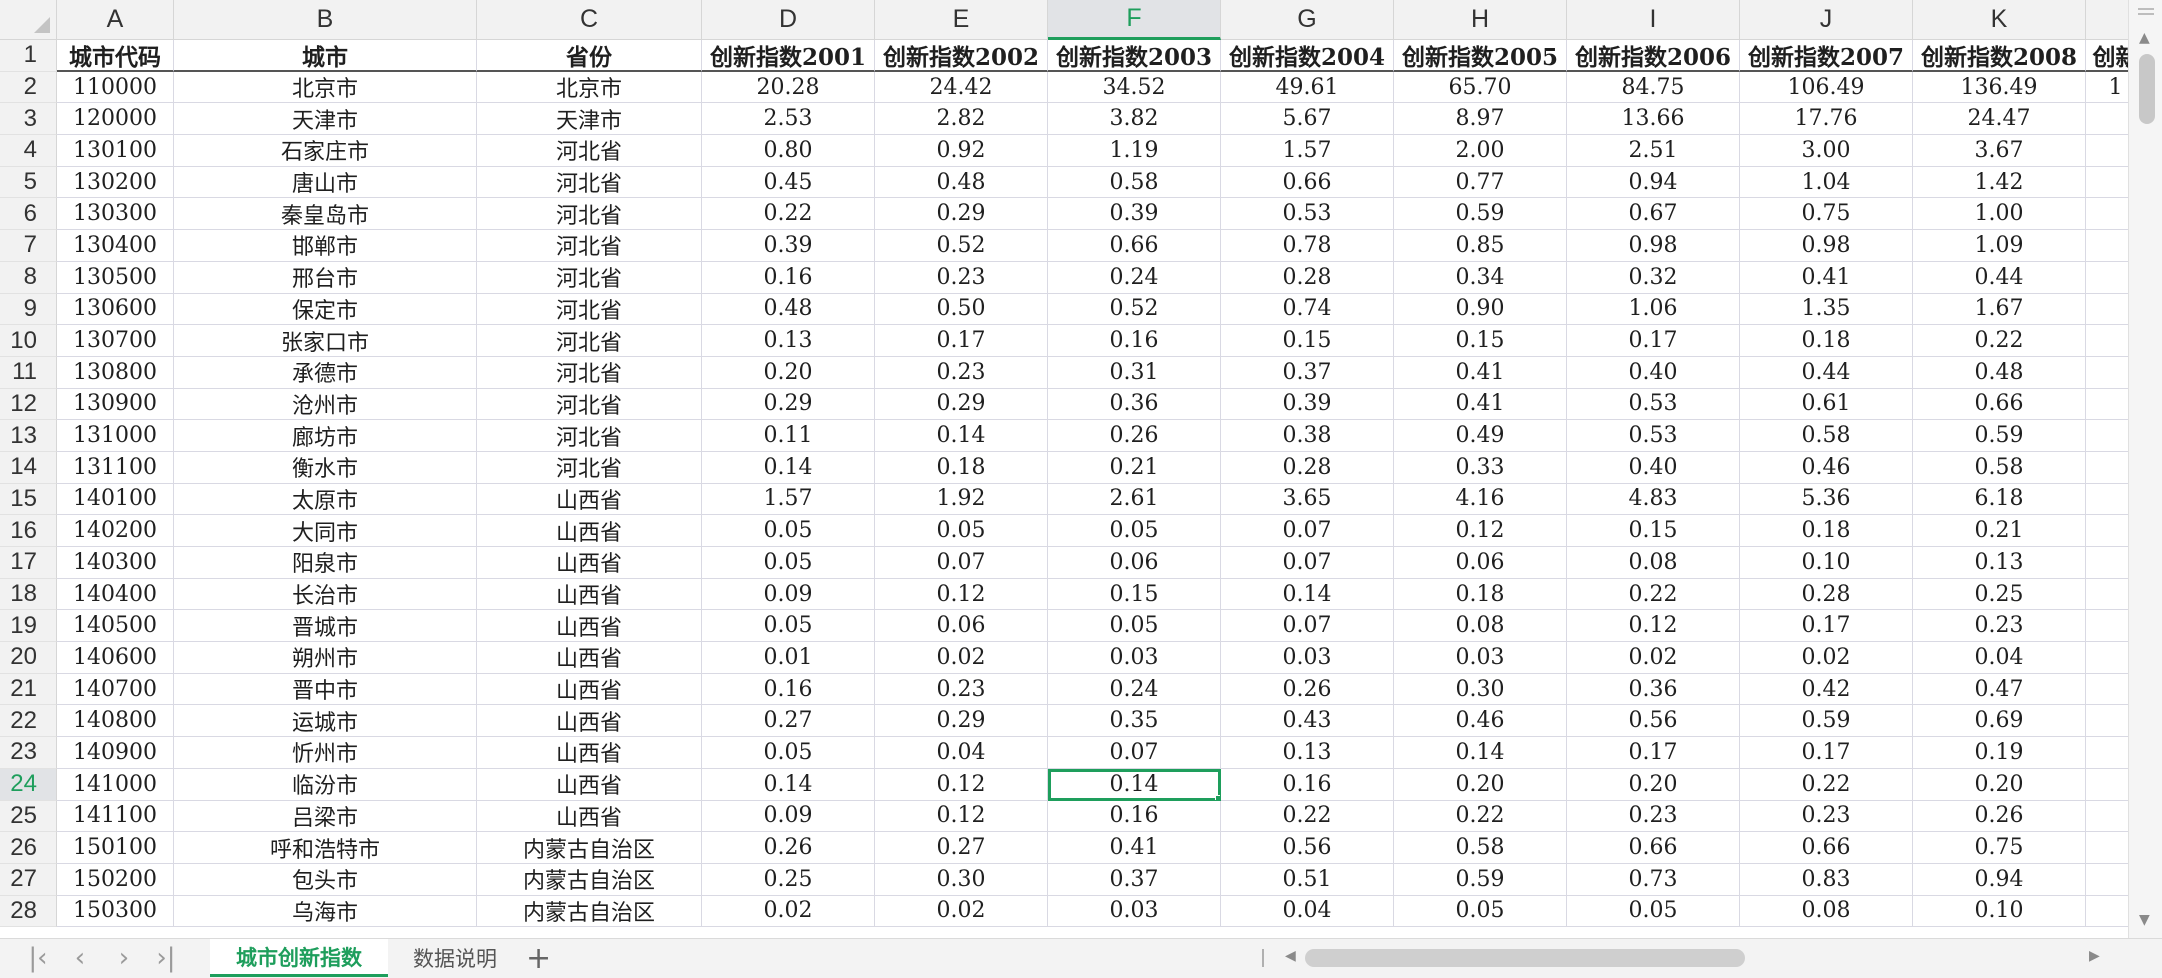  Describe the element at coordinates (1653, 404) in the screenshot. I see `table-cell: 0.53` at that location.